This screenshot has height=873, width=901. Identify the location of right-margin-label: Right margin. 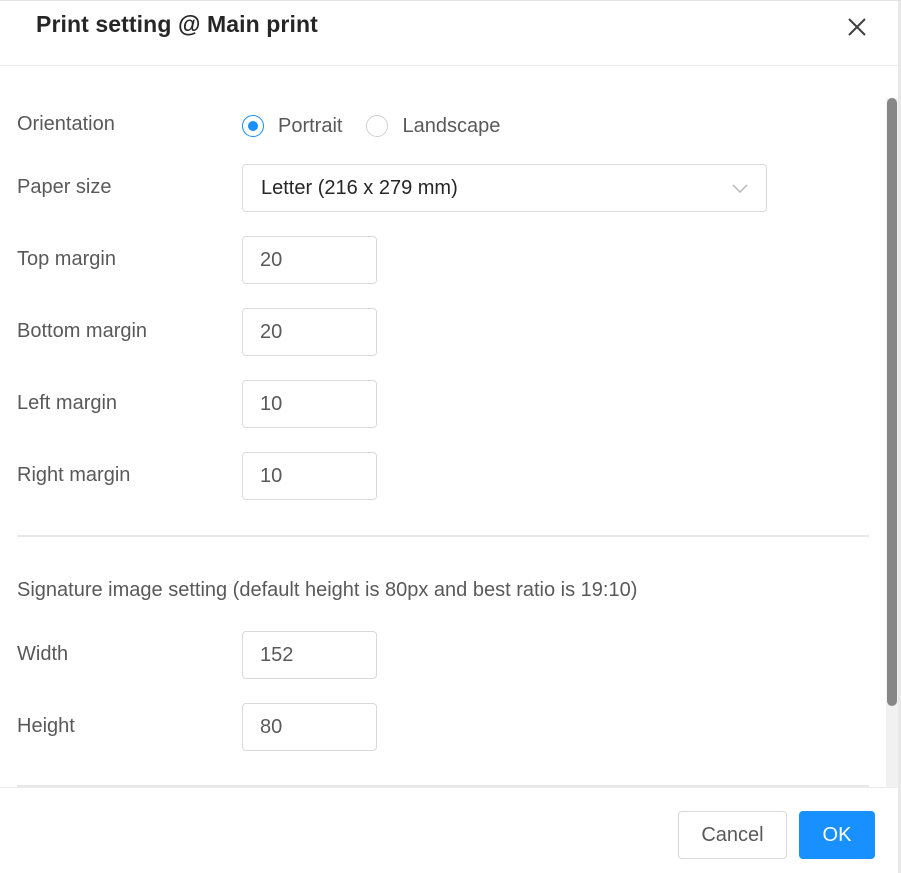
(74, 475).